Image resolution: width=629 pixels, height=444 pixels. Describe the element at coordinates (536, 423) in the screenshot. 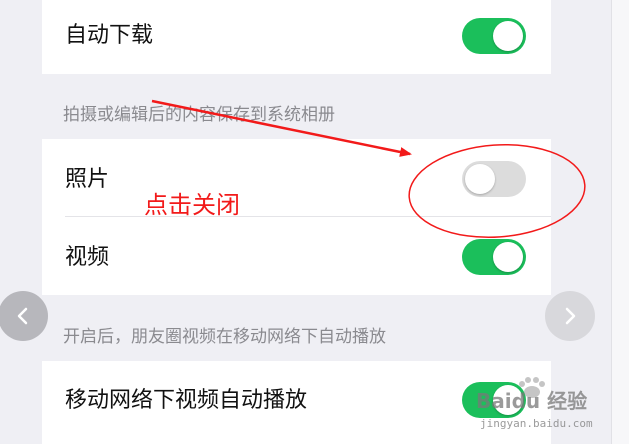

I see `watermark-url: jingyan.baidu.com` at that location.